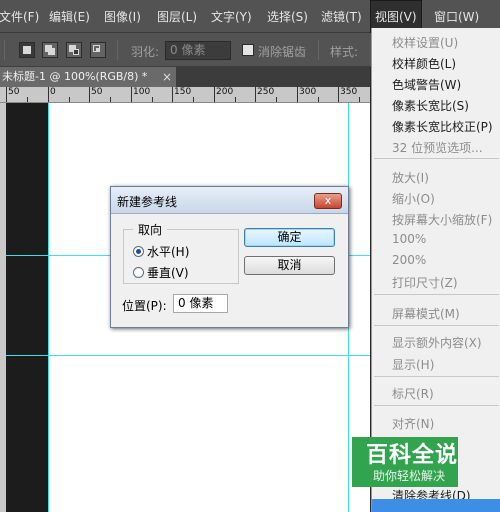  What do you see at coordinates (425, 43) in the screenshot?
I see `menu-item-proof-setup: 校样设置(U)` at bounding box center [425, 43].